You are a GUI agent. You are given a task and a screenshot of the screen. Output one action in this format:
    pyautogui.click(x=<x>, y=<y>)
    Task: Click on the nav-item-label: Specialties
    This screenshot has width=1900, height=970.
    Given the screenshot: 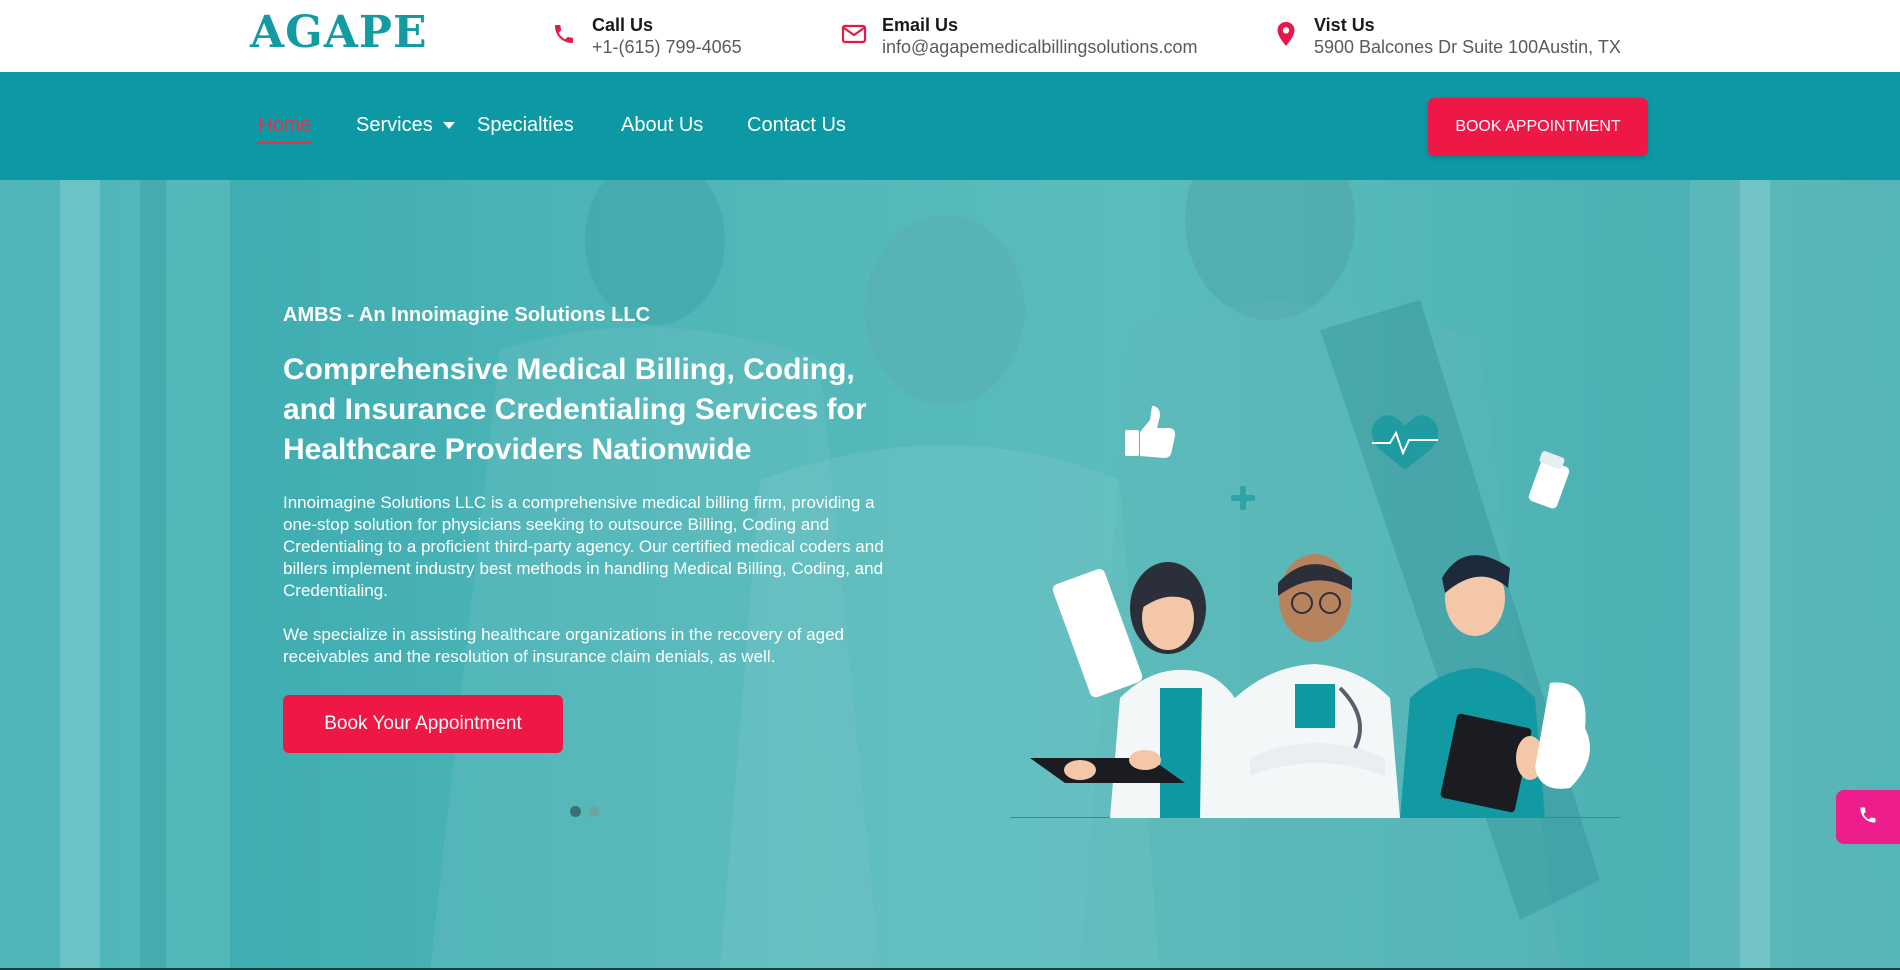 What is the action you would take?
    pyautogui.click(x=525, y=125)
    